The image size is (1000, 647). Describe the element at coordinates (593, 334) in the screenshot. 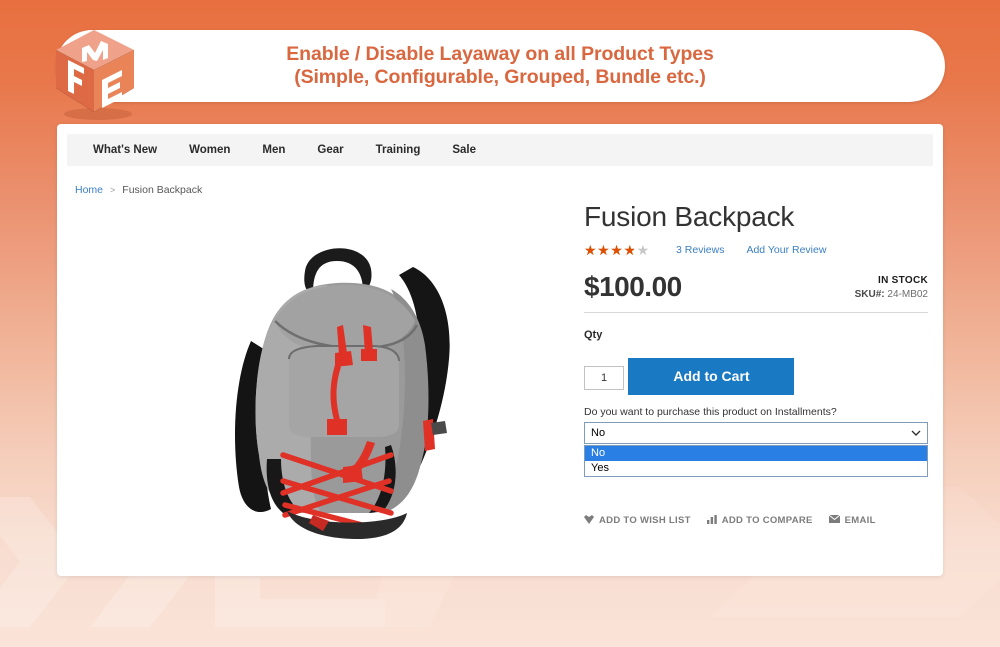

I see `qty-label: Qty` at that location.